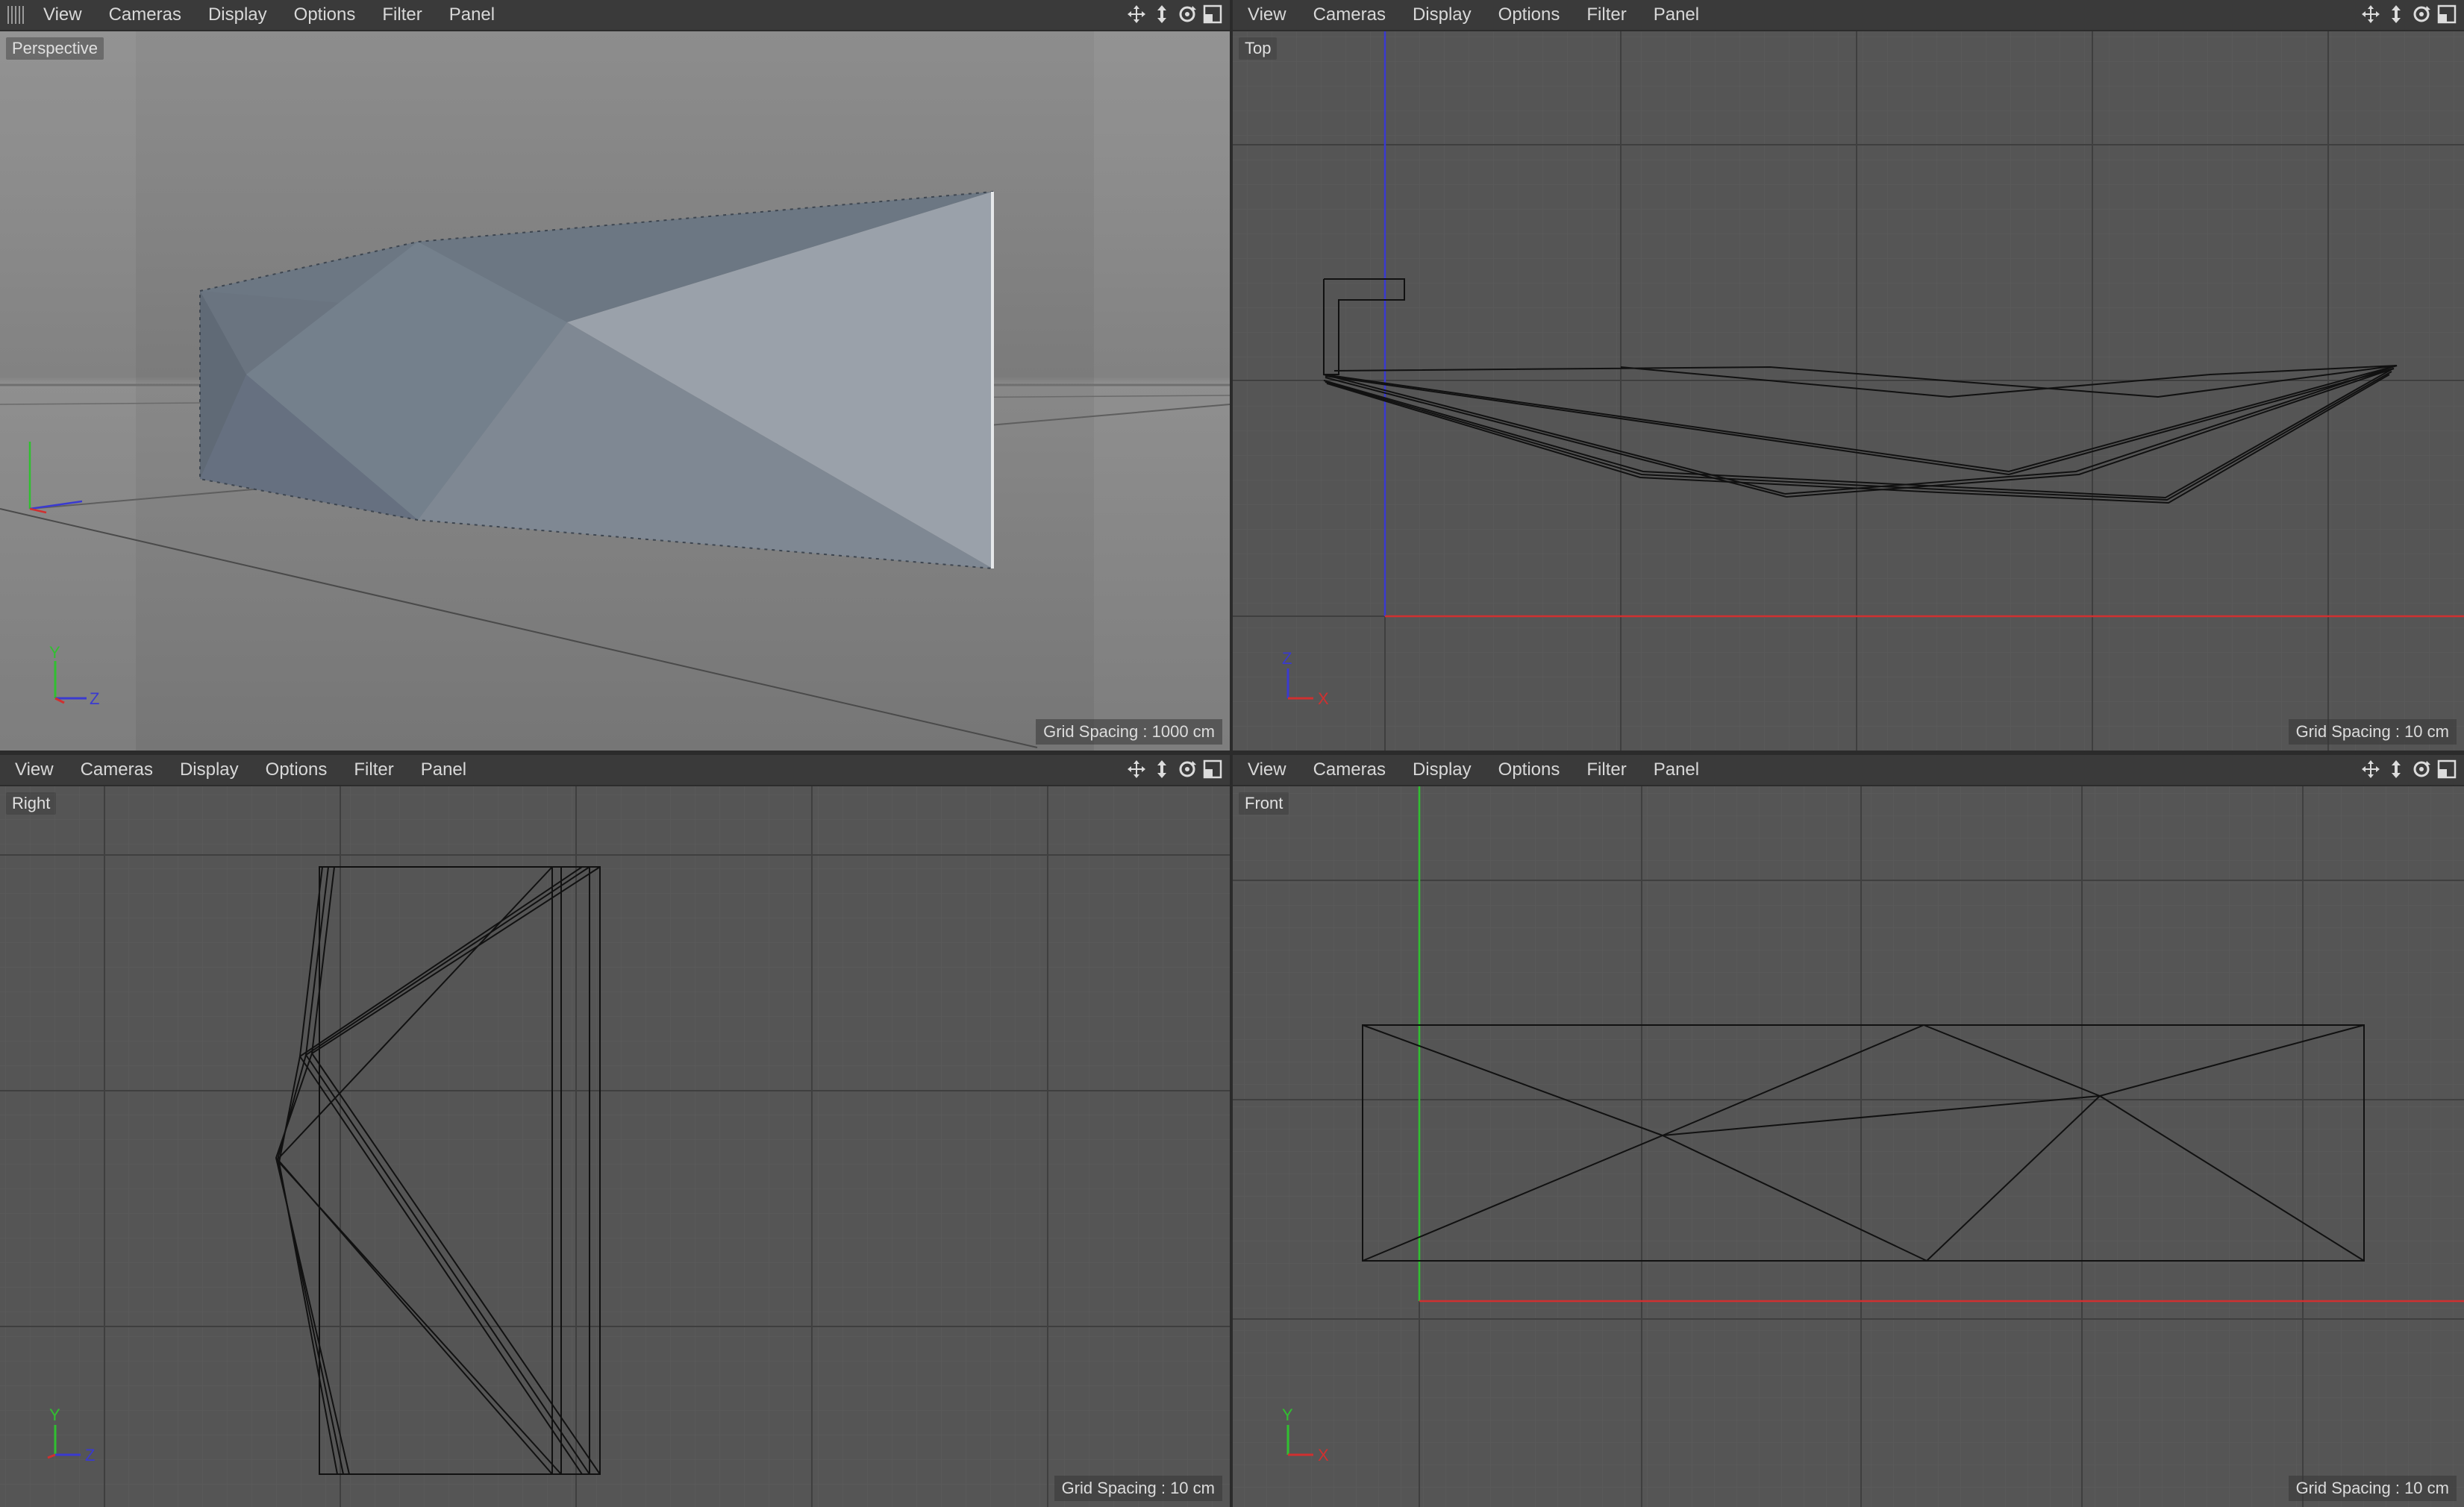  Describe the element at coordinates (31, 803) in the screenshot. I see `view-label: Right` at that location.